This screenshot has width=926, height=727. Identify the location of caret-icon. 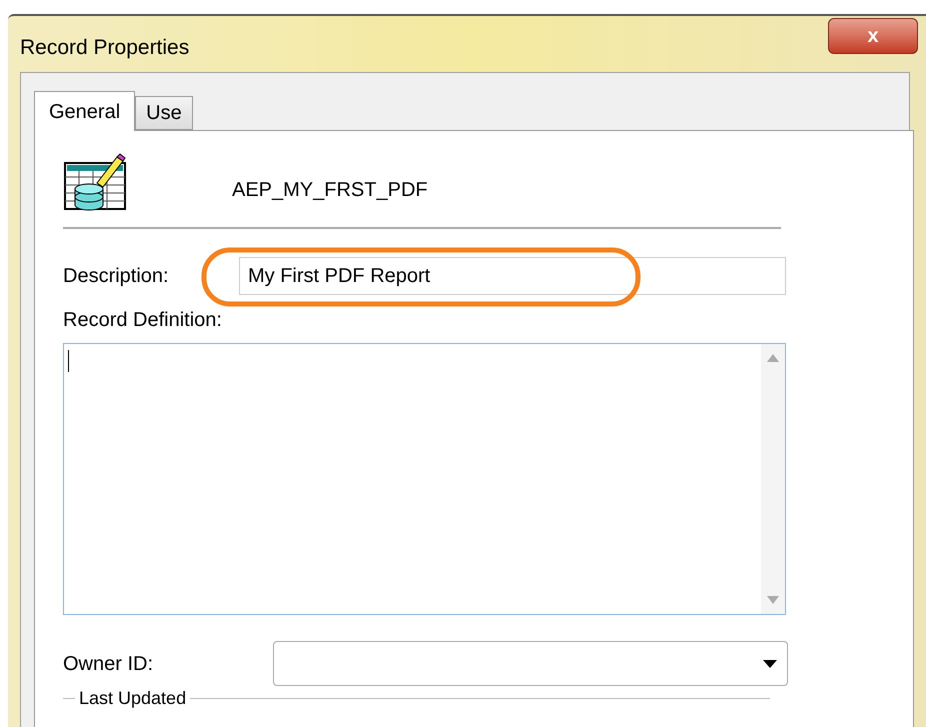
(770, 664).